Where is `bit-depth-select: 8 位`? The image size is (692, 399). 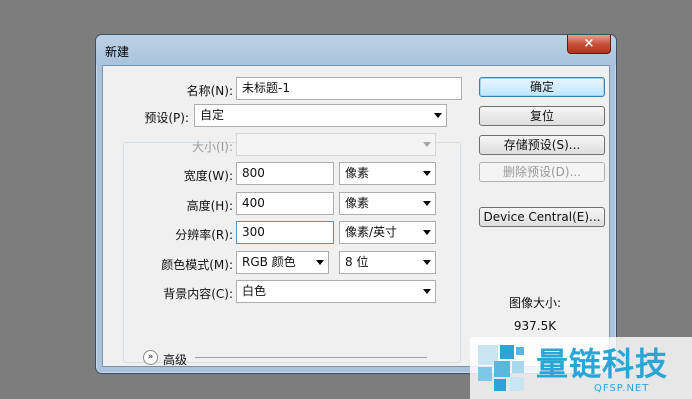
bit-depth-select: 8 位 is located at coordinates (387, 262).